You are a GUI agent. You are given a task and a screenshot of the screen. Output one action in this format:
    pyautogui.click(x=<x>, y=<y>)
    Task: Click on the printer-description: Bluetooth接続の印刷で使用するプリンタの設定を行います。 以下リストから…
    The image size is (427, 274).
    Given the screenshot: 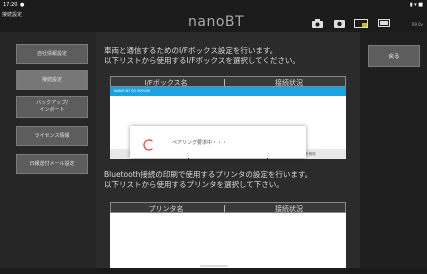 What is the action you would take?
    pyautogui.click(x=208, y=180)
    